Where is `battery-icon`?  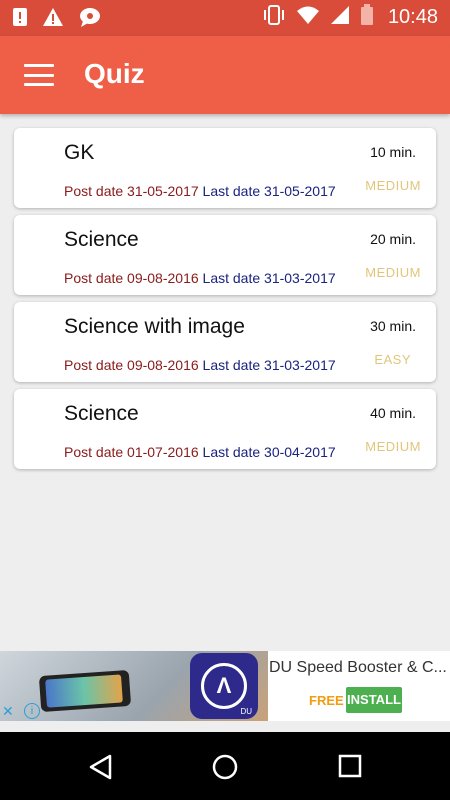
battery-icon is located at coordinates (367, 17).